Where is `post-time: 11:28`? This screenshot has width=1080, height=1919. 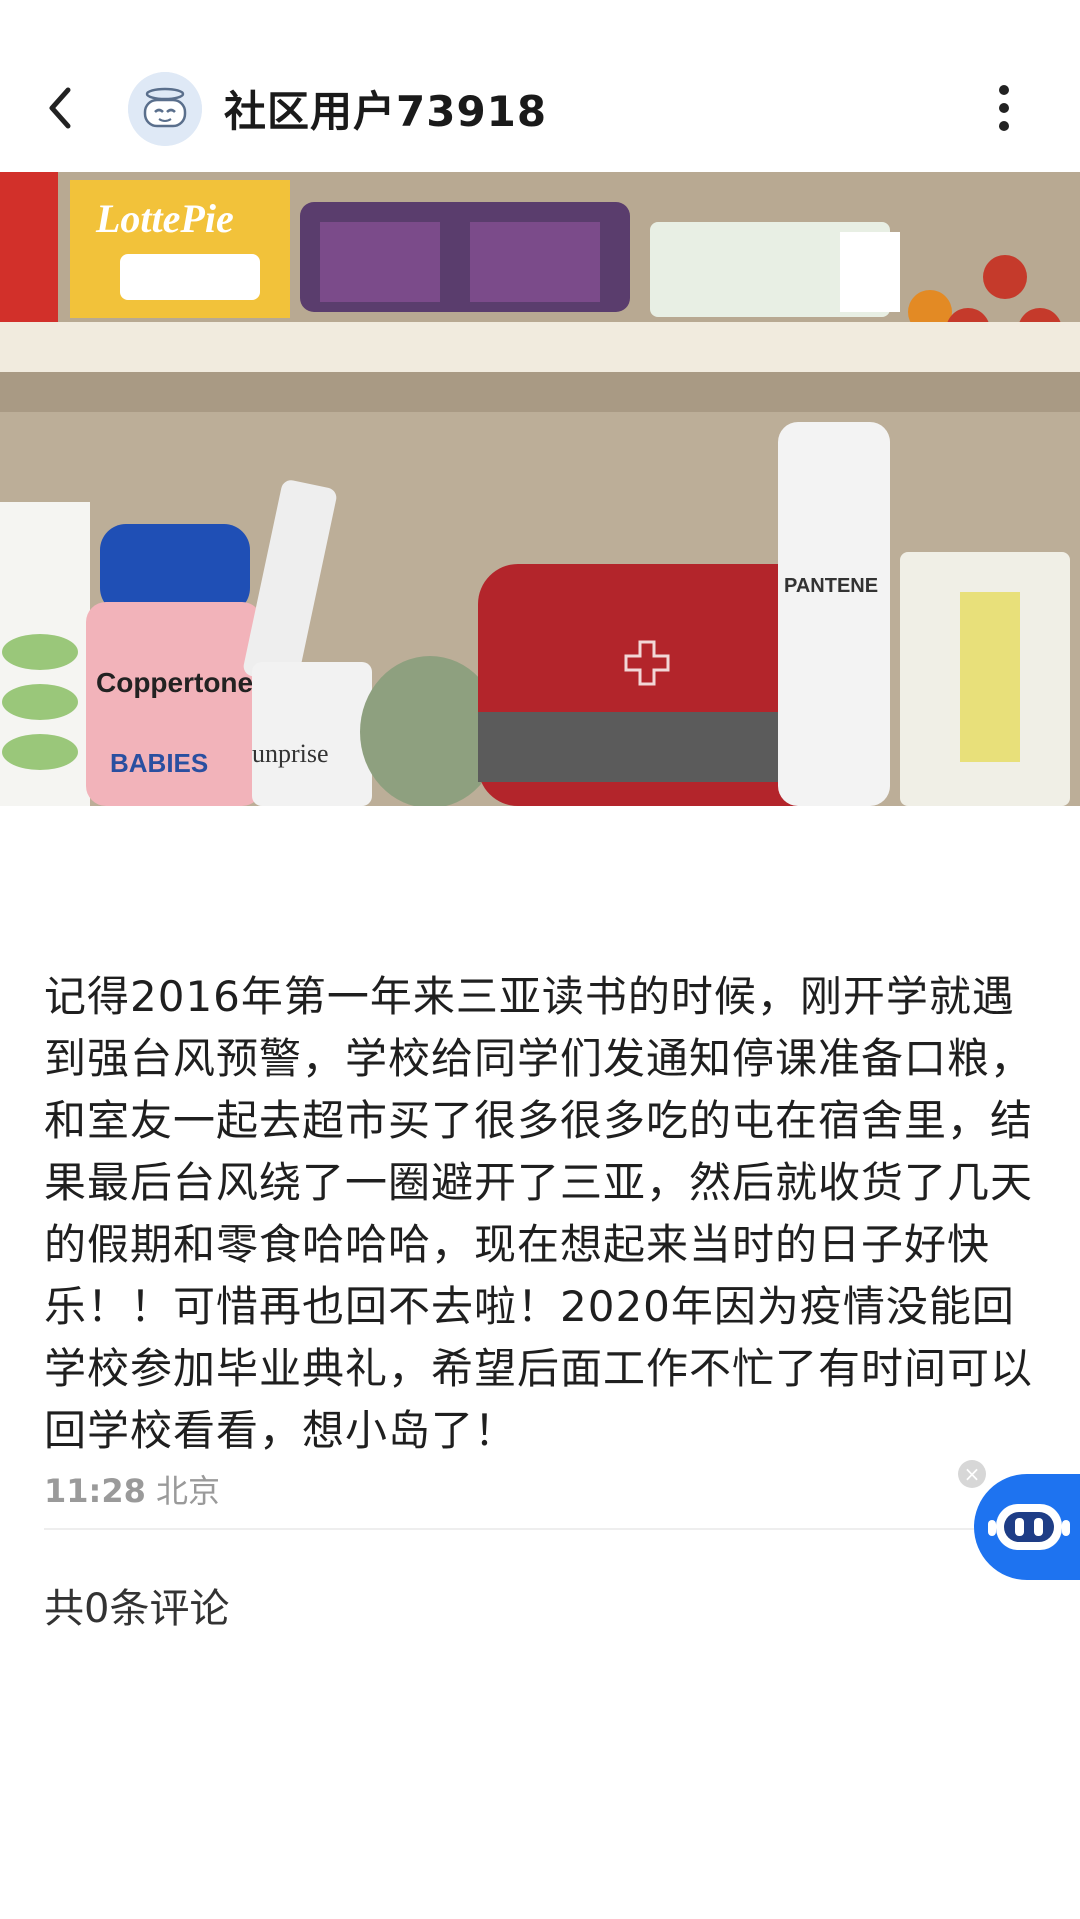
post-time: 11:28 is located at coordinates (95, 1491).